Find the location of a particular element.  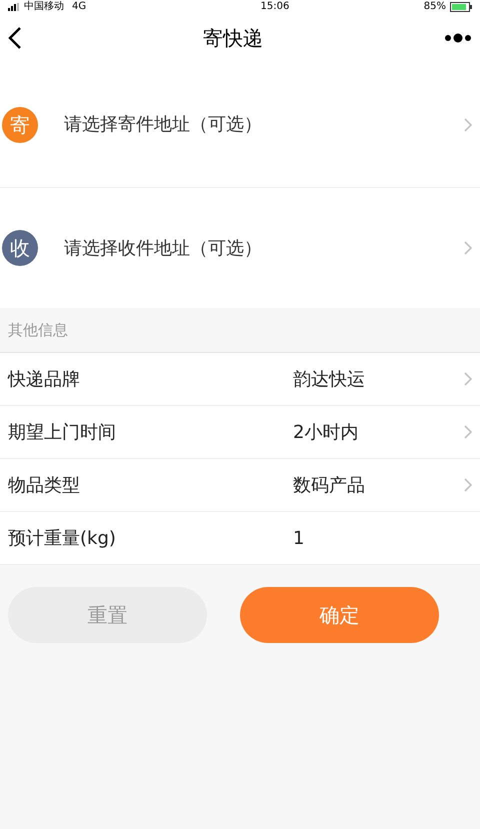

signal-icon is located at coordinates (14, 7).